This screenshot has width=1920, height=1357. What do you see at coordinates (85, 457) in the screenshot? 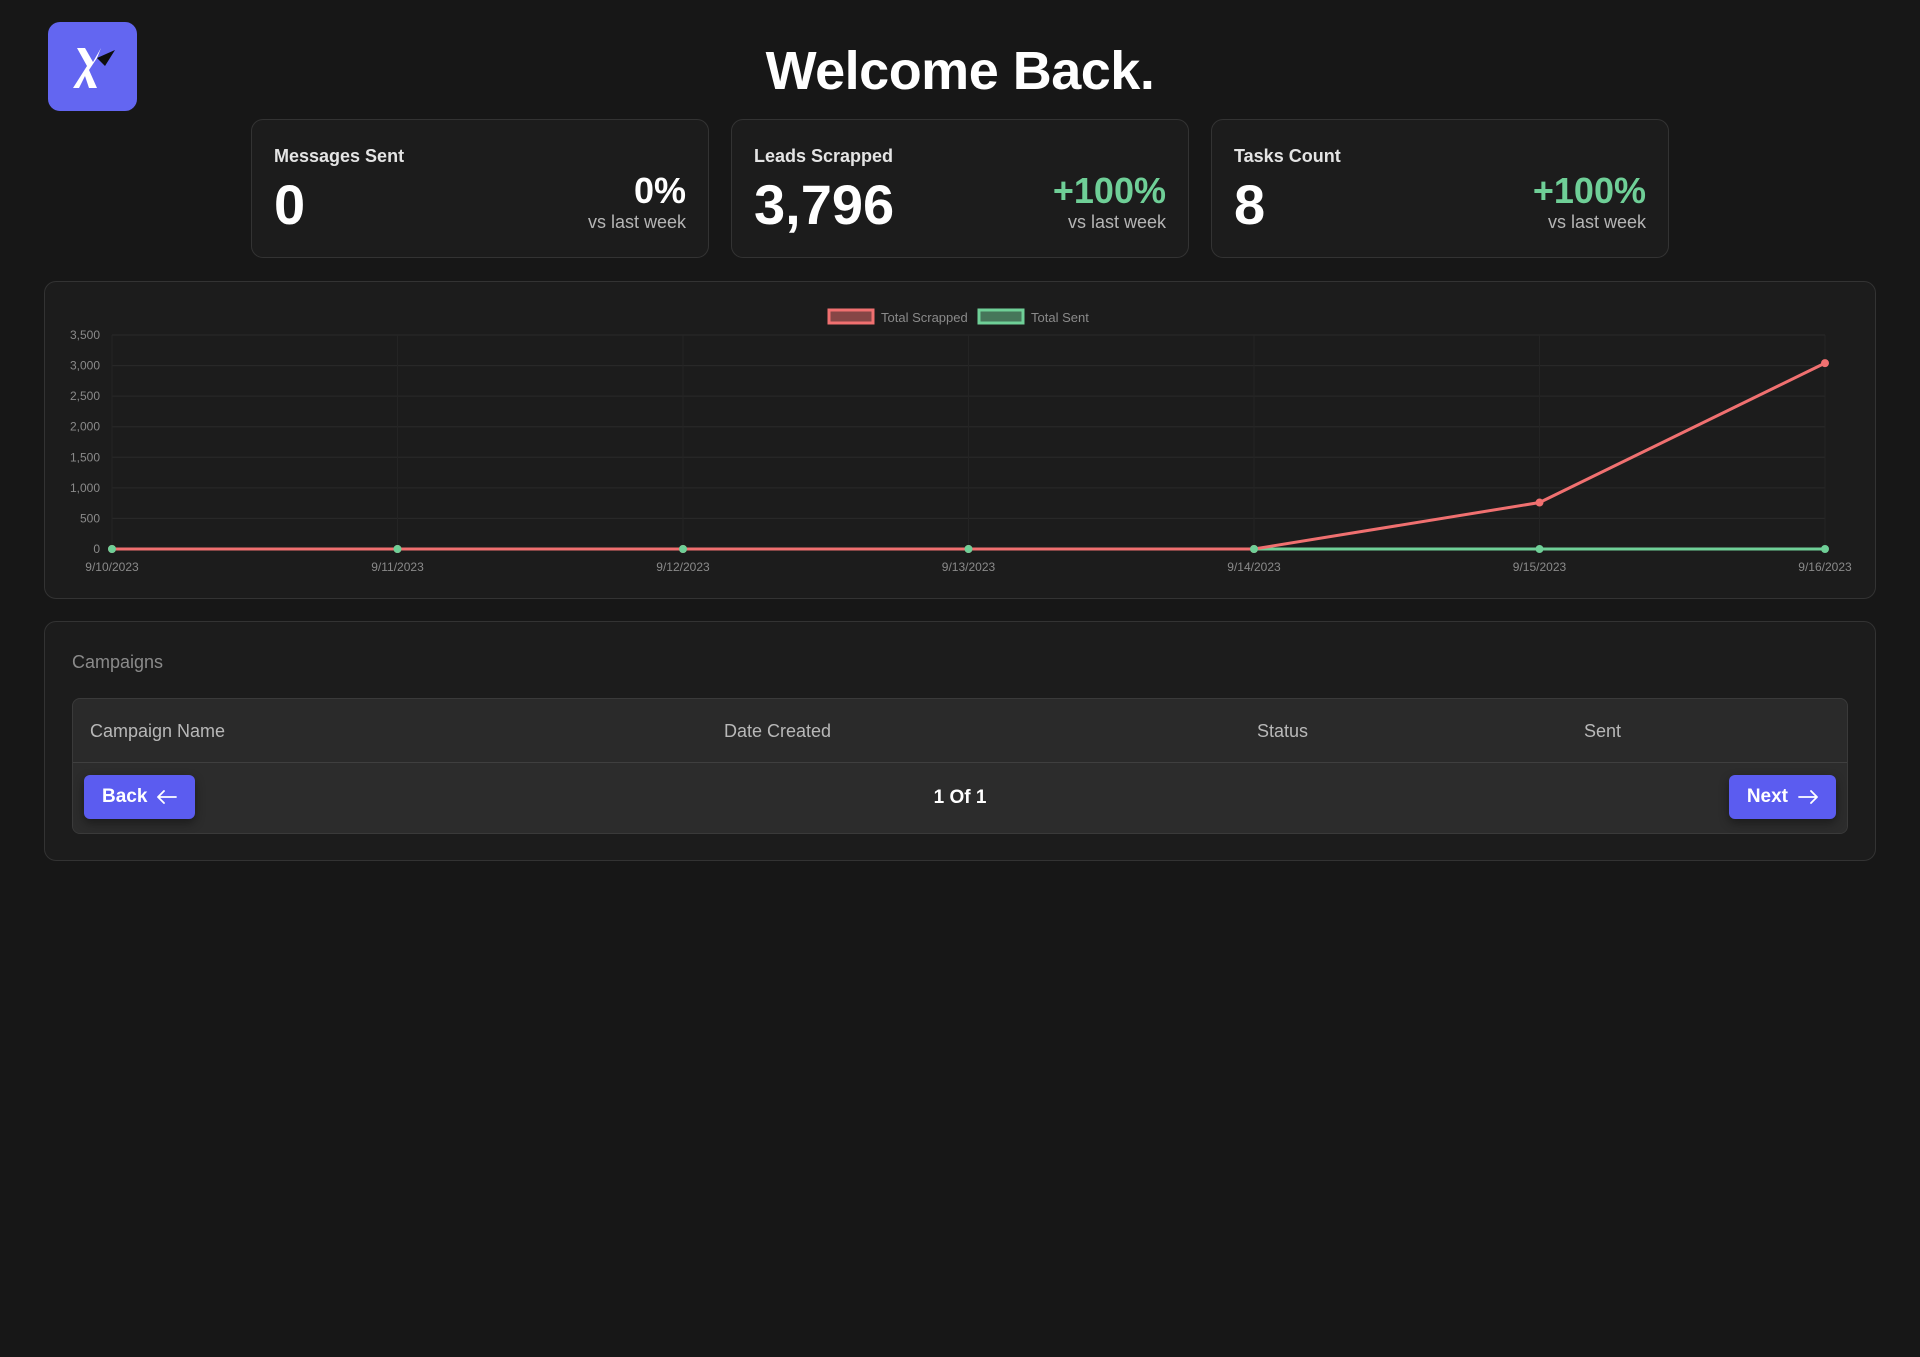
I see `y-tick-label: 1,500` at bounding box center [85, 457].